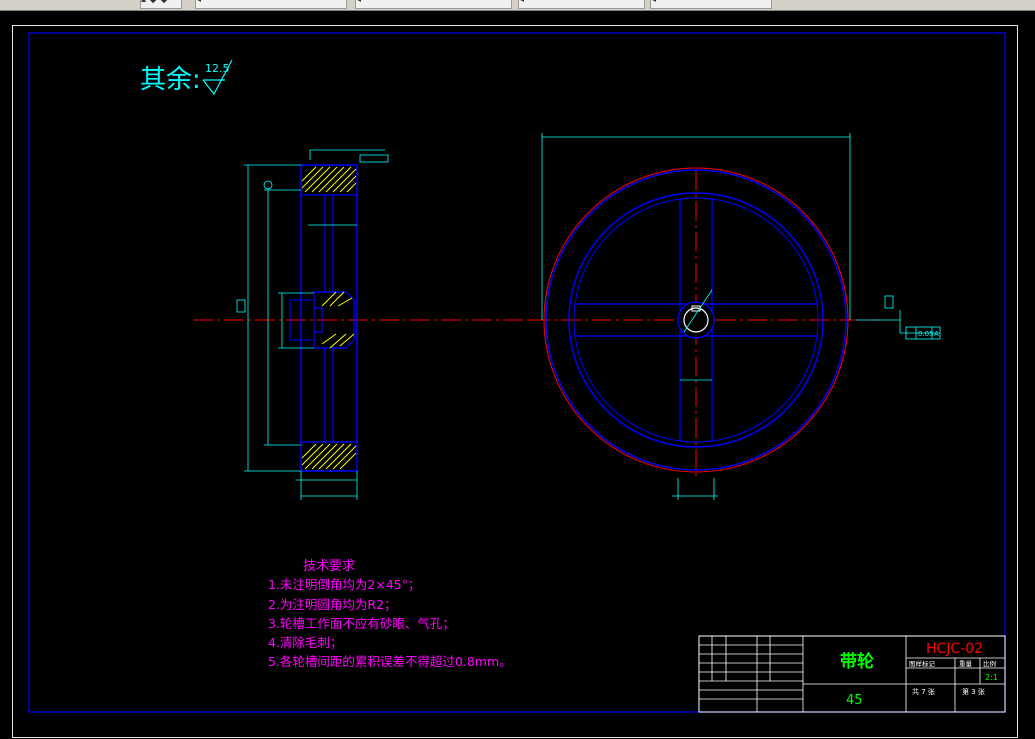 Image resolution: width=1035 pixels, height=739 pixels. I want to click on roughness-label: 其余:, so click(170, 80).